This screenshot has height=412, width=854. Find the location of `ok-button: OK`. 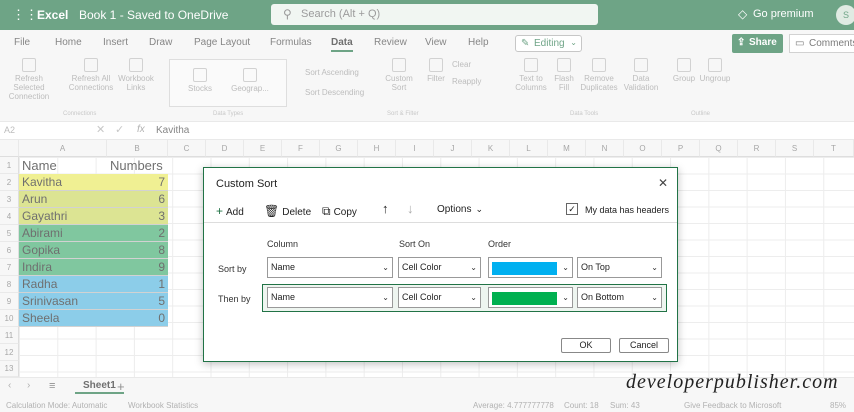

ok-button: OK is located at coordinates (586, 345).